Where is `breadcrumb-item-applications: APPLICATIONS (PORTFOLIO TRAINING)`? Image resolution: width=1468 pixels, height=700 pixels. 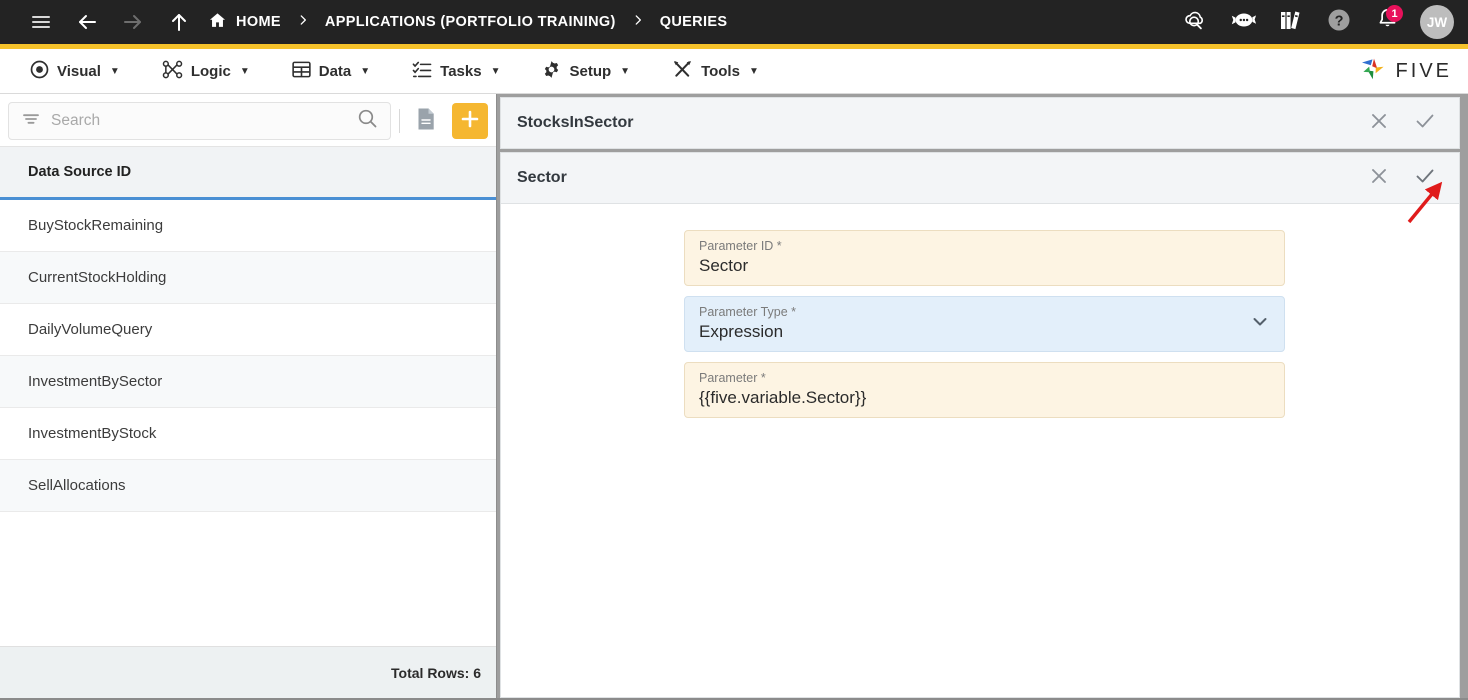
breadcrumb-item-applications: APPLICATIONS (PORTFOLIO TRAINING) is located at coordinates (470, 22).